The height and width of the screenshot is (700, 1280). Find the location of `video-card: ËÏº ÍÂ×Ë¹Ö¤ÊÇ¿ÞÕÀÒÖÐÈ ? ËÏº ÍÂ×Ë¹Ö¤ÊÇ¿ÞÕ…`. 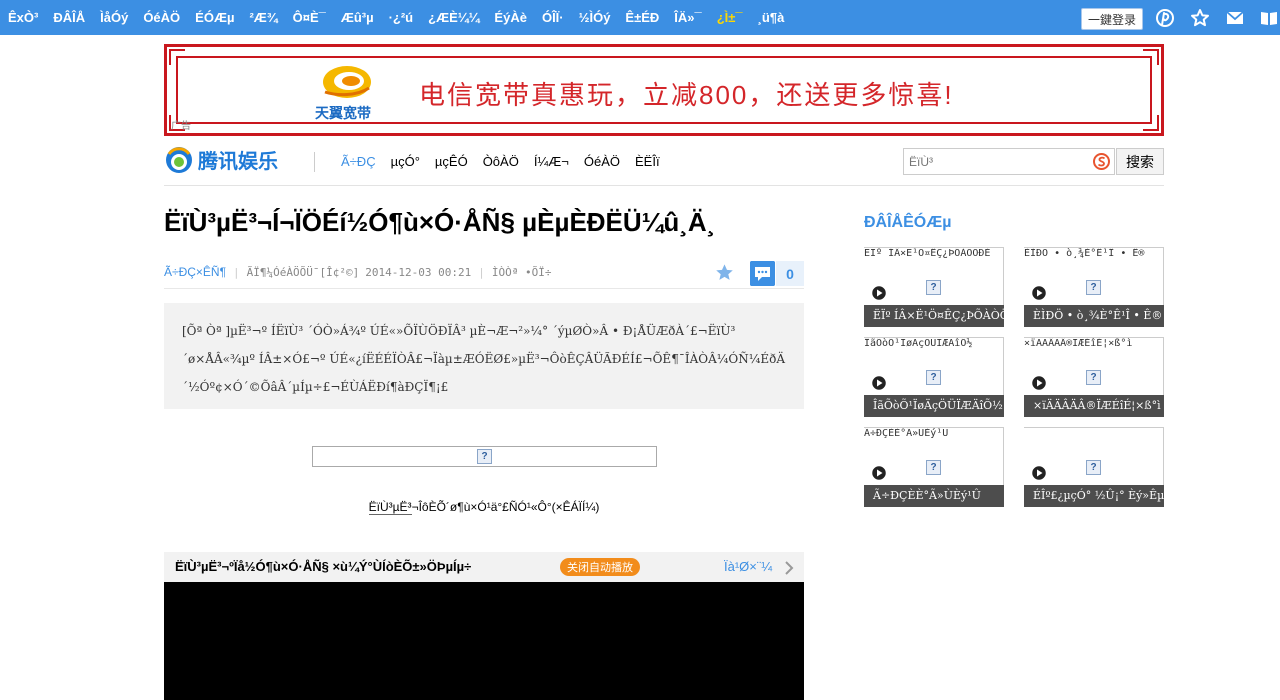

video-card: ËÏº ÍÂ×Ë¹Ö¤ÊÇ¿ÞÕÀÒÖÐÈ ? ËÏº ÍÂ×Ë¹Ö¤ÊÇ¿ÞÕ… is located at coordinates (934, 287).